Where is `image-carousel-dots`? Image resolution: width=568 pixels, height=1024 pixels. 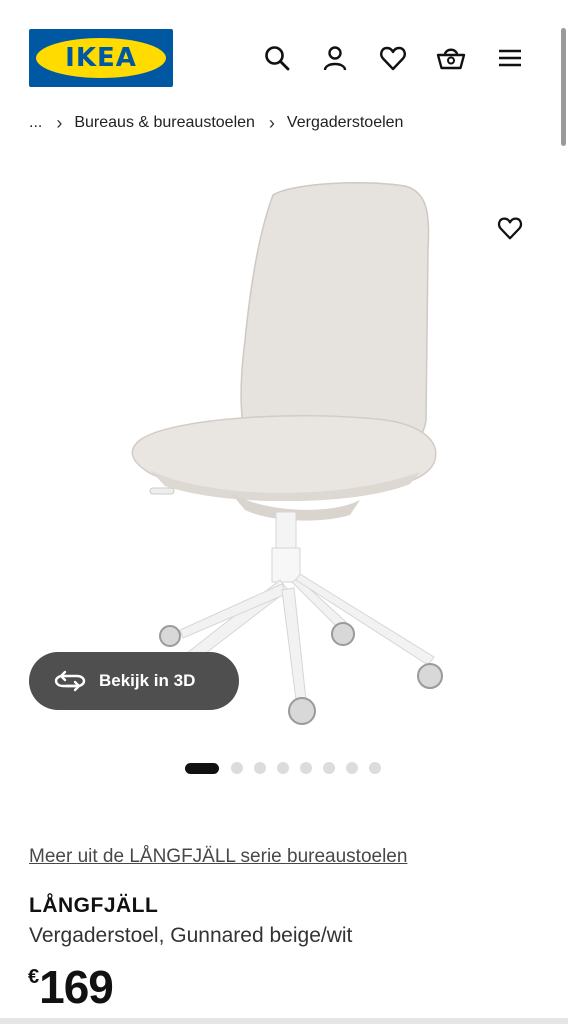 image-carousel-dots is located at coordinates (288, 768).